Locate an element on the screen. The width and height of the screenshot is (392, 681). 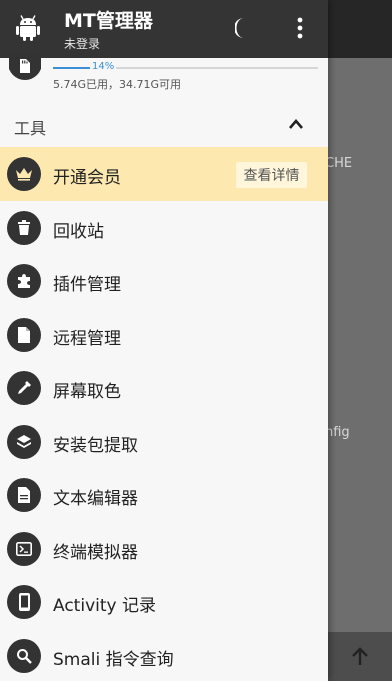
tools-section-header: 工具 is located at coordinates (164, 124).